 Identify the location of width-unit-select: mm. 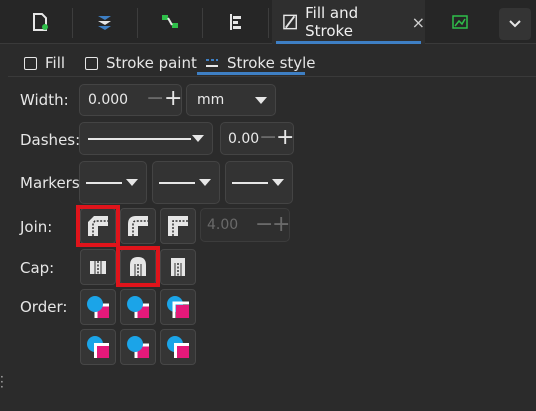
(231, 100).